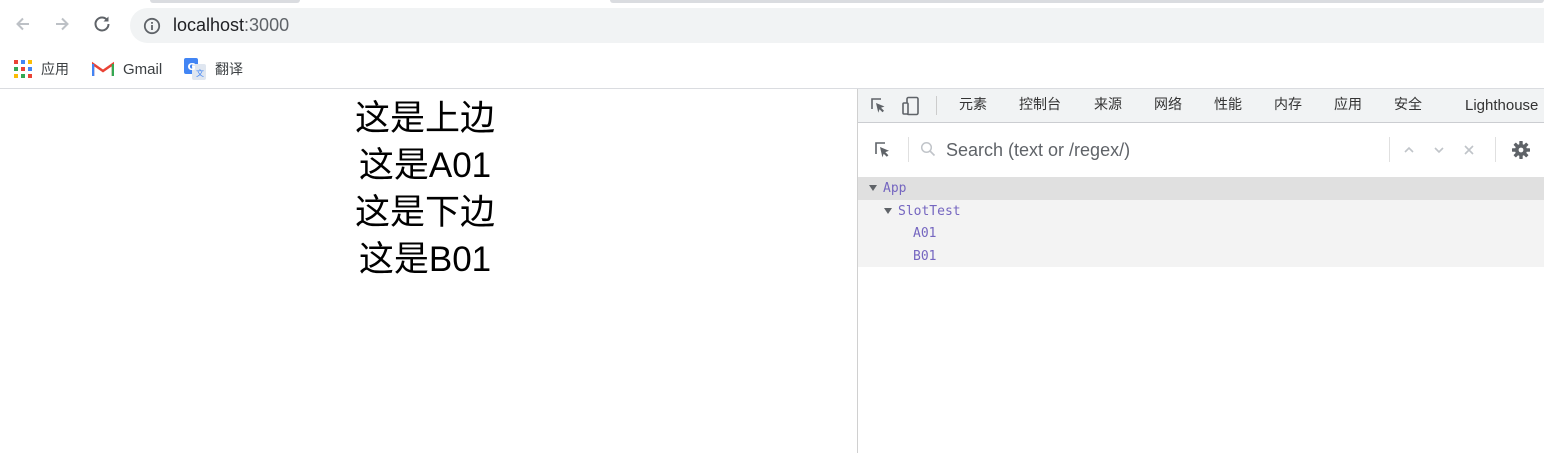 Image resolution: width=1544 pixels, height=453 pixels. I want to click on inspect-element-button, so click(879, 105).